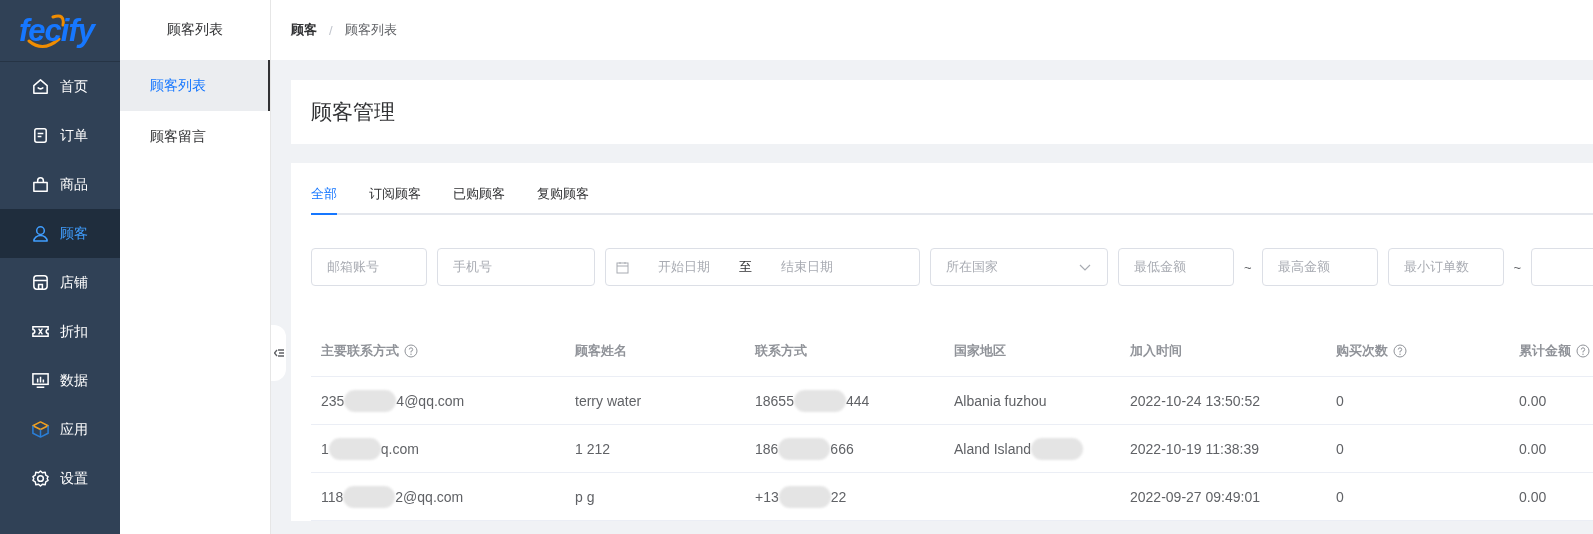  Describe the element at coordinates (60, 30) in the screenshot. I see `logo: fecify` at that location.